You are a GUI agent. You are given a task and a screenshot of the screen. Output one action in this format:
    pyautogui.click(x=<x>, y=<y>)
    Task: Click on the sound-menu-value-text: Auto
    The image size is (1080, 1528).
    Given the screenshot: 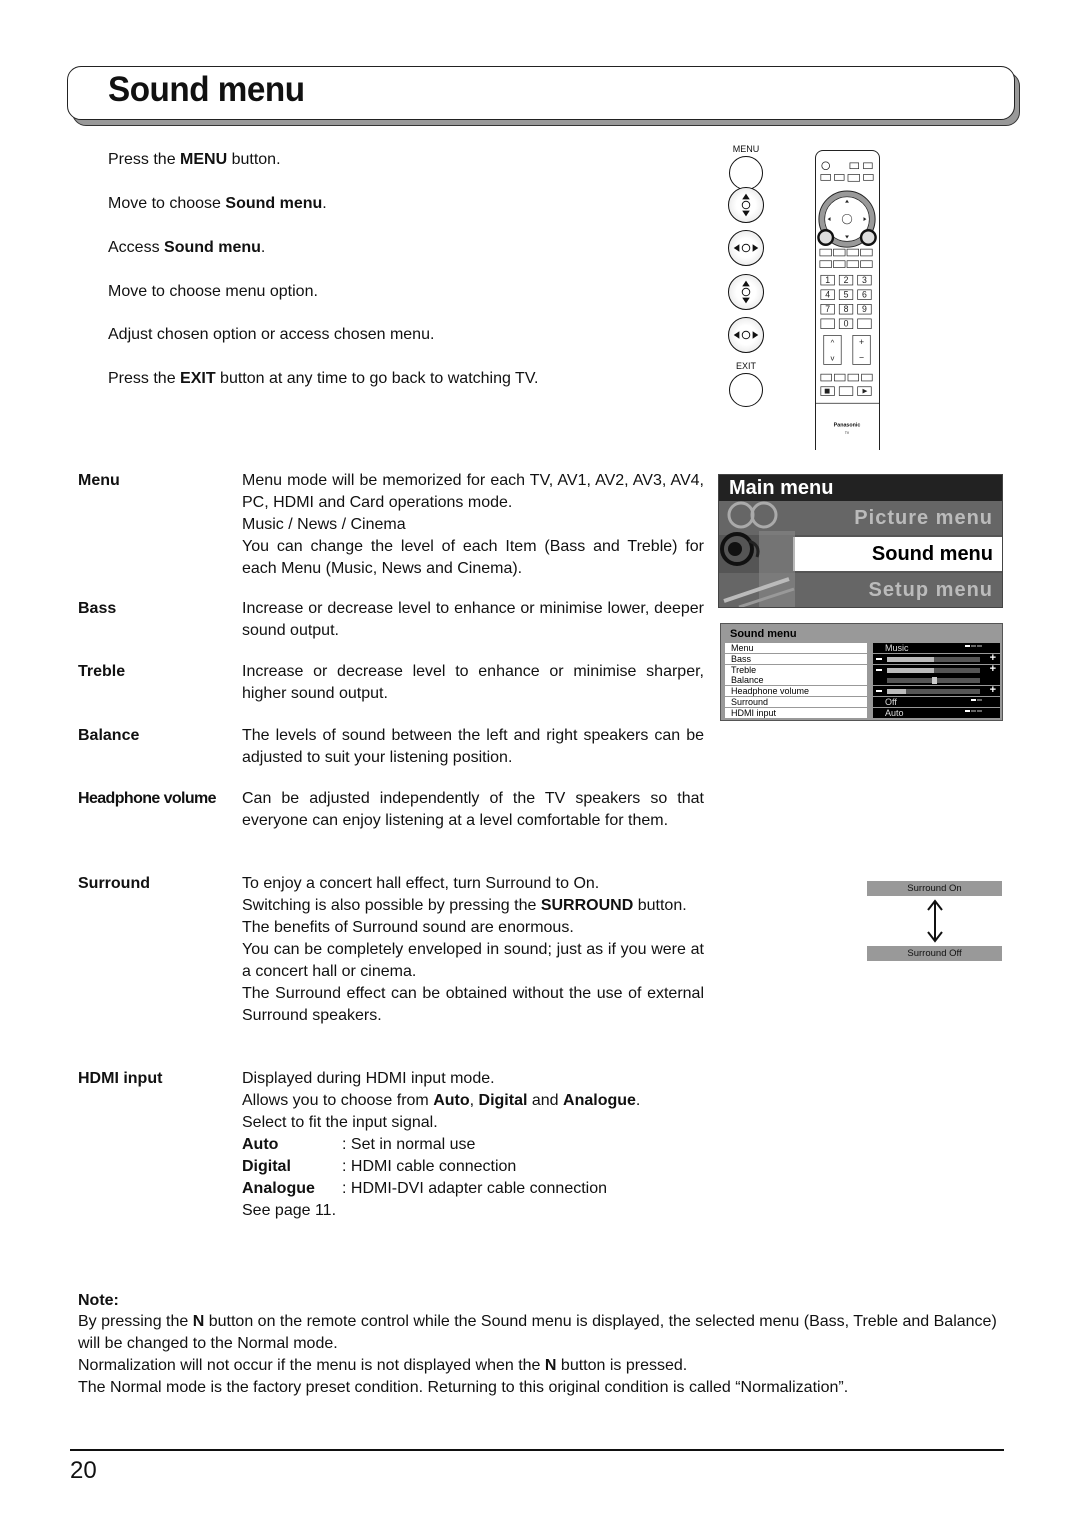 What is the action you would take?
    pyautogui.click(x=894, y=712)
    